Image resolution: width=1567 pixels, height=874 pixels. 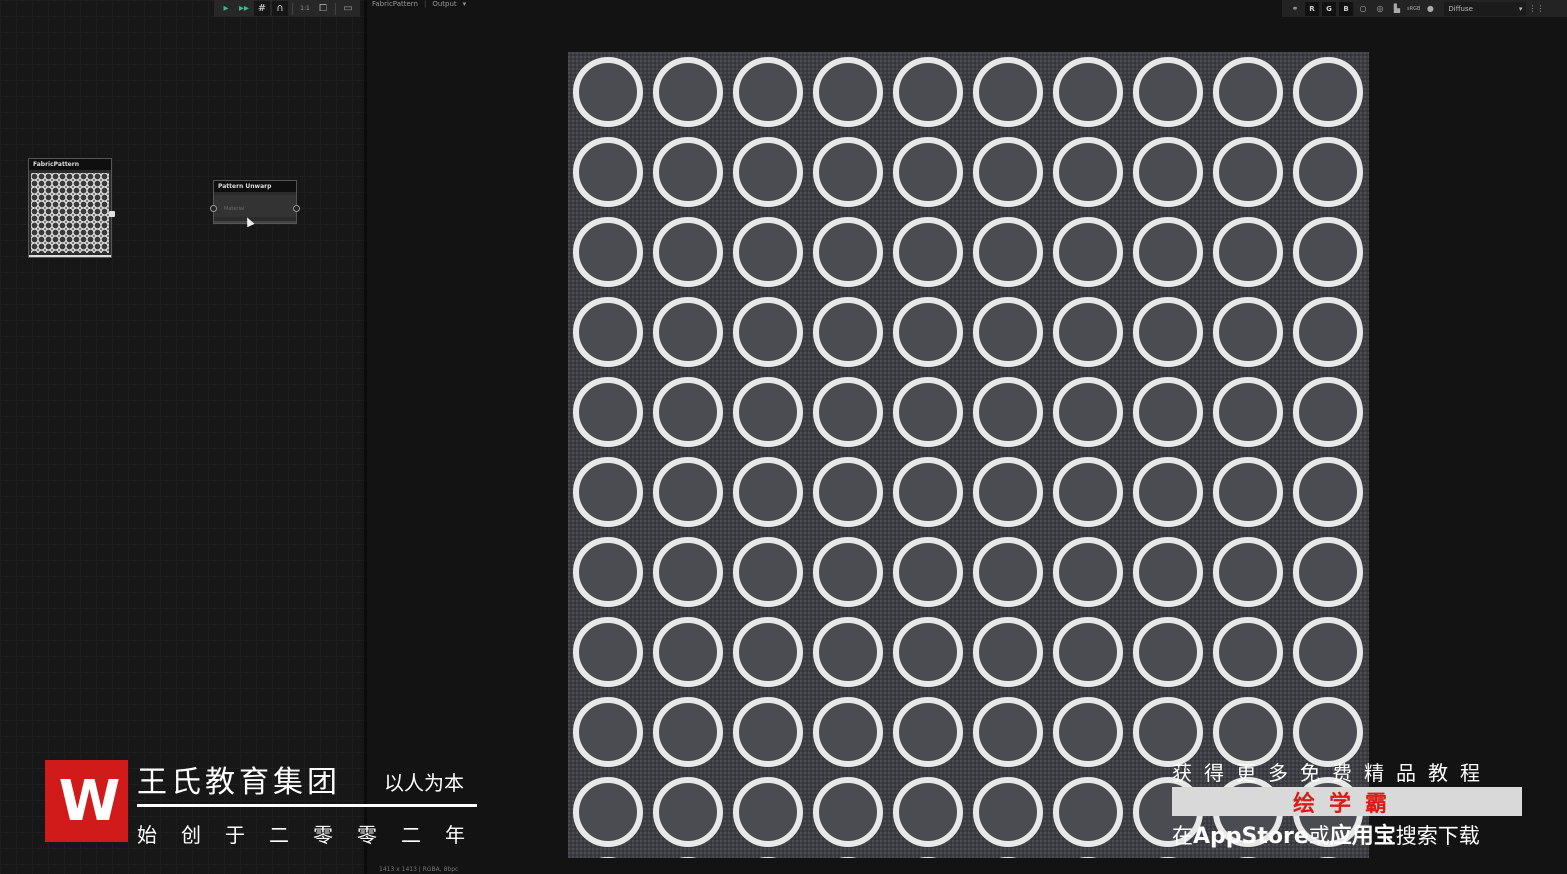 What do you see at coordinates (1332, 773) in the screenshot?
I see `promo-line-1: 获得更多免费精品教程` at bounding box center [1332, 773].